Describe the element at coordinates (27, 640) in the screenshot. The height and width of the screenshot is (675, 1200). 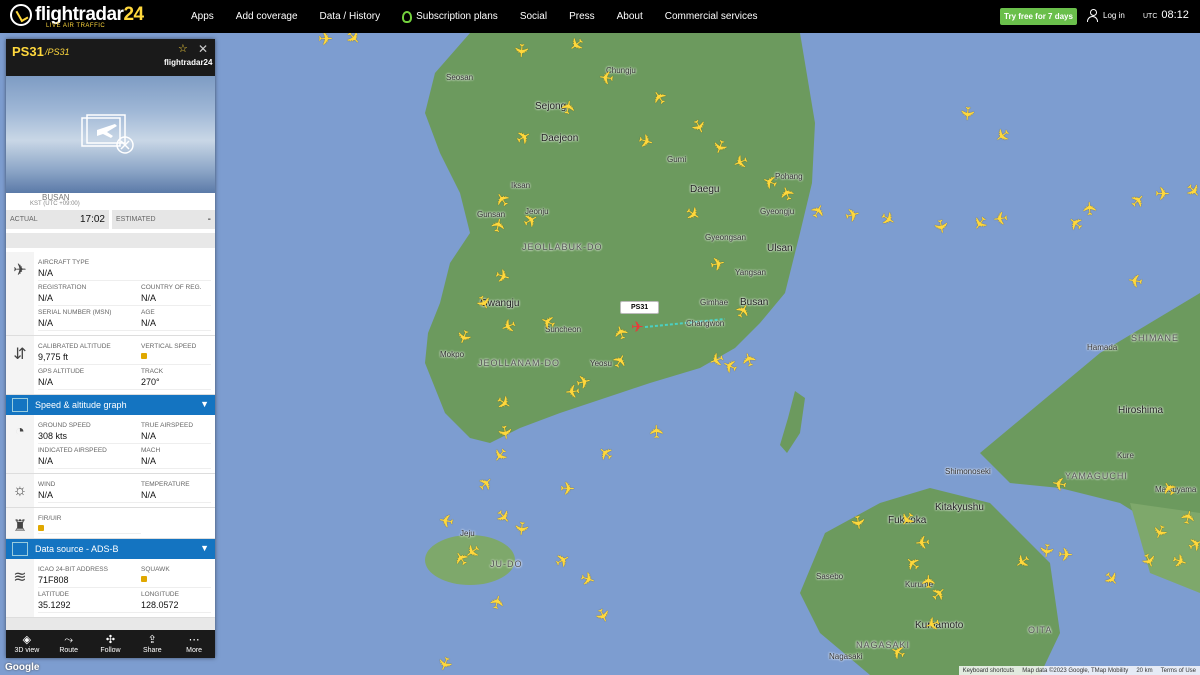
I see `cube-icon: ◈` at that location.